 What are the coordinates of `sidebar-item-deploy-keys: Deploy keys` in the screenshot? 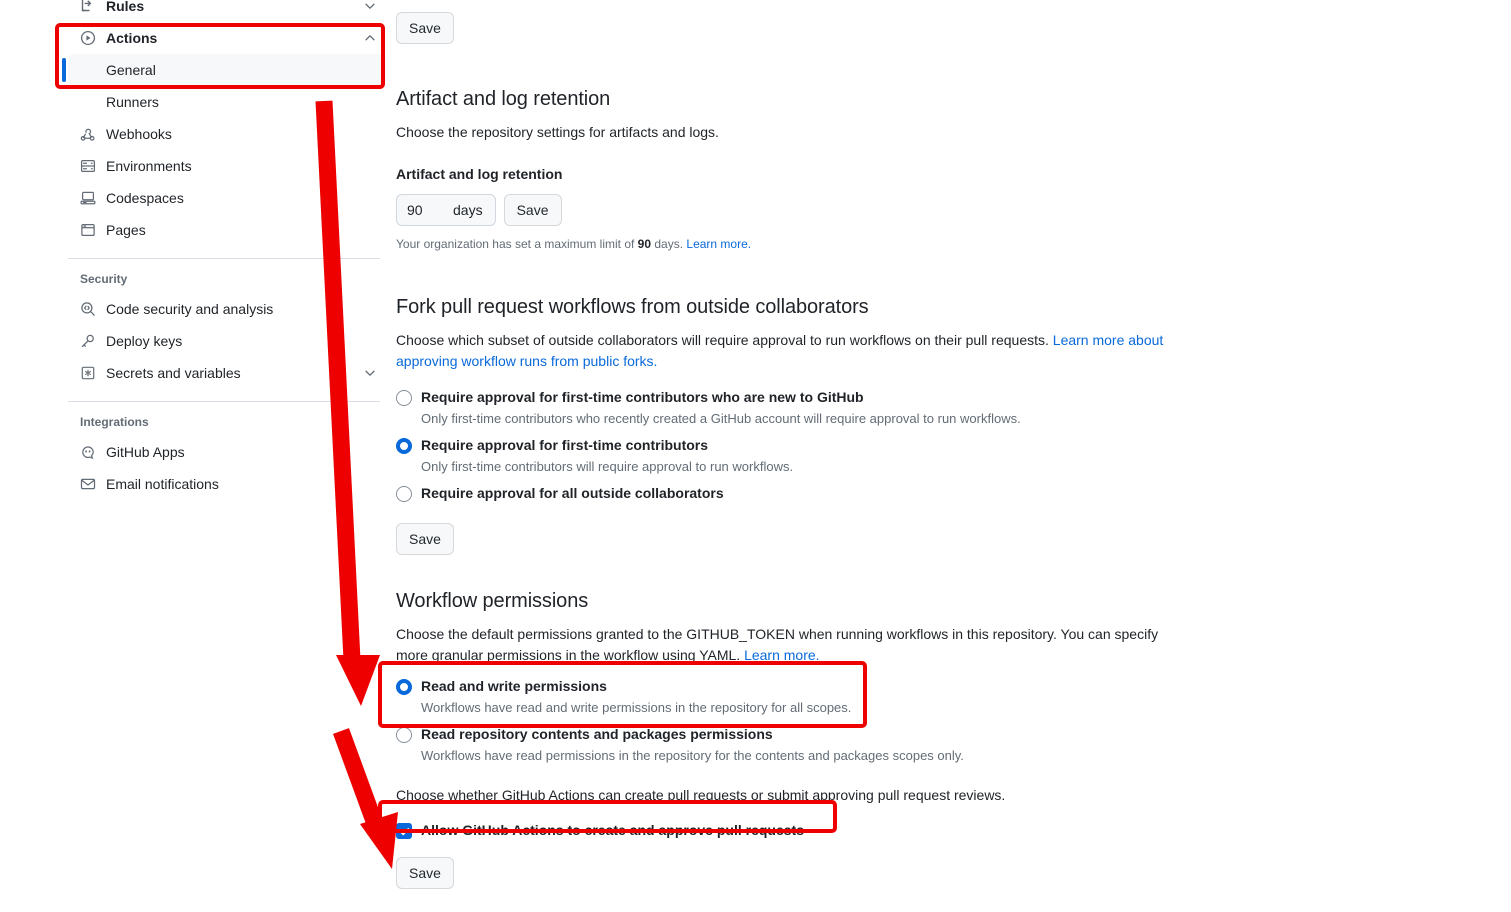 It's located at (227, 341).